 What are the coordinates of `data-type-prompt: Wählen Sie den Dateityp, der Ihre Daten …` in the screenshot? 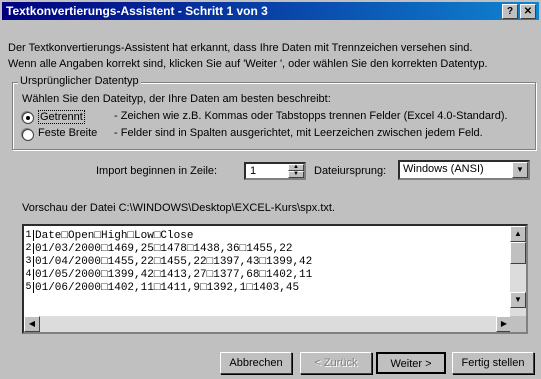 It's located at (176, 99).